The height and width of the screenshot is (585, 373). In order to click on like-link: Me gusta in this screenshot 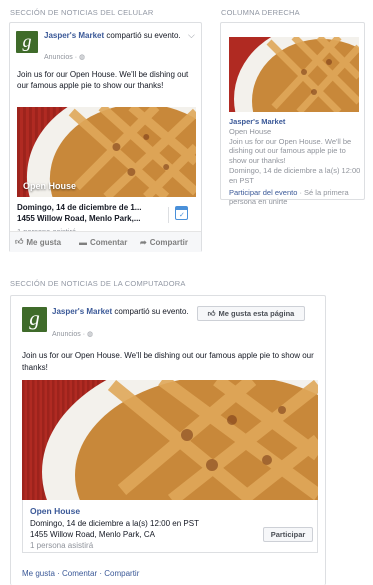, I will do `click(38, 573)`.